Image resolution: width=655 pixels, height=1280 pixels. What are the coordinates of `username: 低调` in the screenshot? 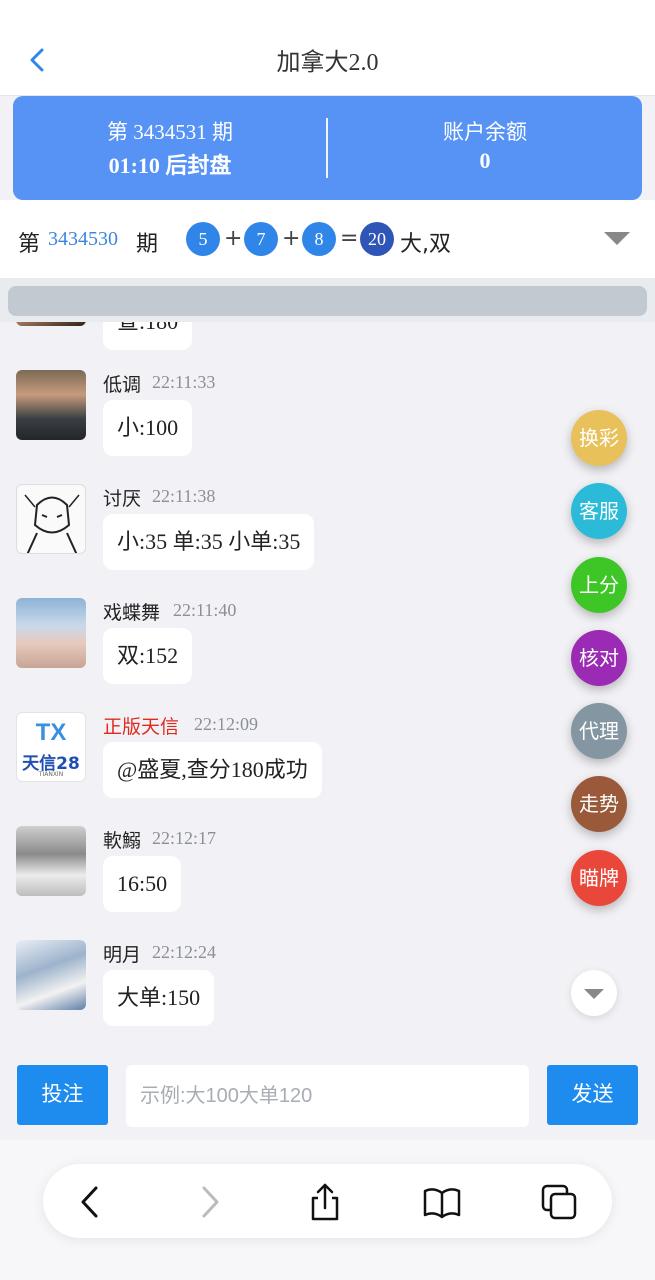 It's located at (122, 385).